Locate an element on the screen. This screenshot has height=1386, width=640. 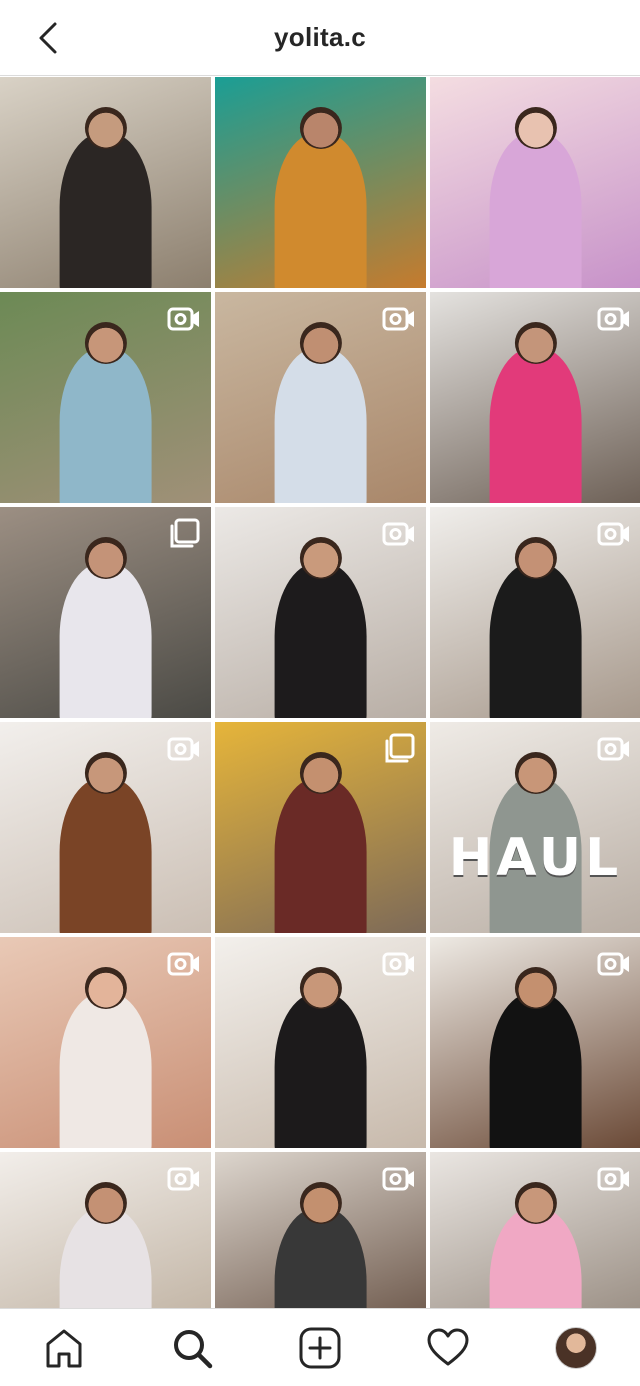
avatar is located at coordinates (576, 1347).